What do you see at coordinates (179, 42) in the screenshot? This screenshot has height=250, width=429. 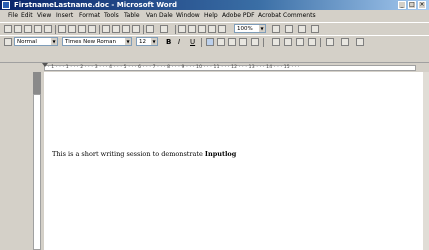 I see `italic-button: I` at bounding box center [179, 42].